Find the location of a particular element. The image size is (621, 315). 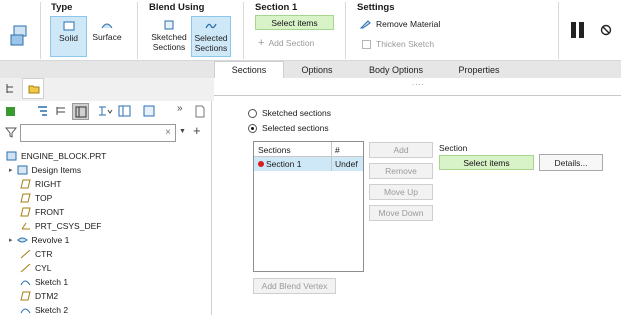

selected-sections-button: Selected Sections is located at coordinates (211, 36).